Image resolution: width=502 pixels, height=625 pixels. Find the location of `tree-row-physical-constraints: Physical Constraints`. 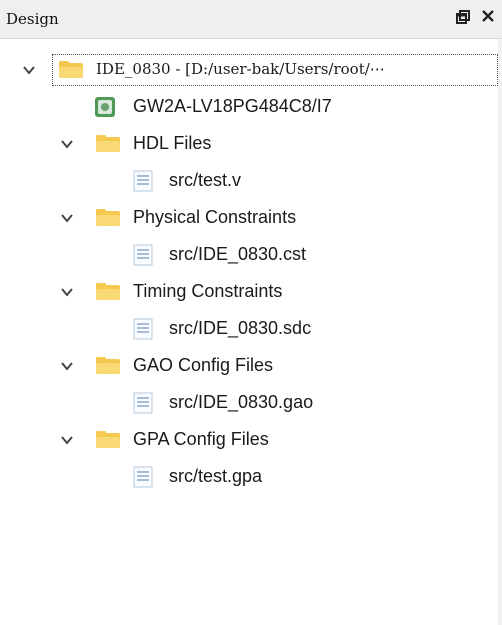

tree-row-physical-constraints: Physical Constraints is located at coordinates (249, 218).